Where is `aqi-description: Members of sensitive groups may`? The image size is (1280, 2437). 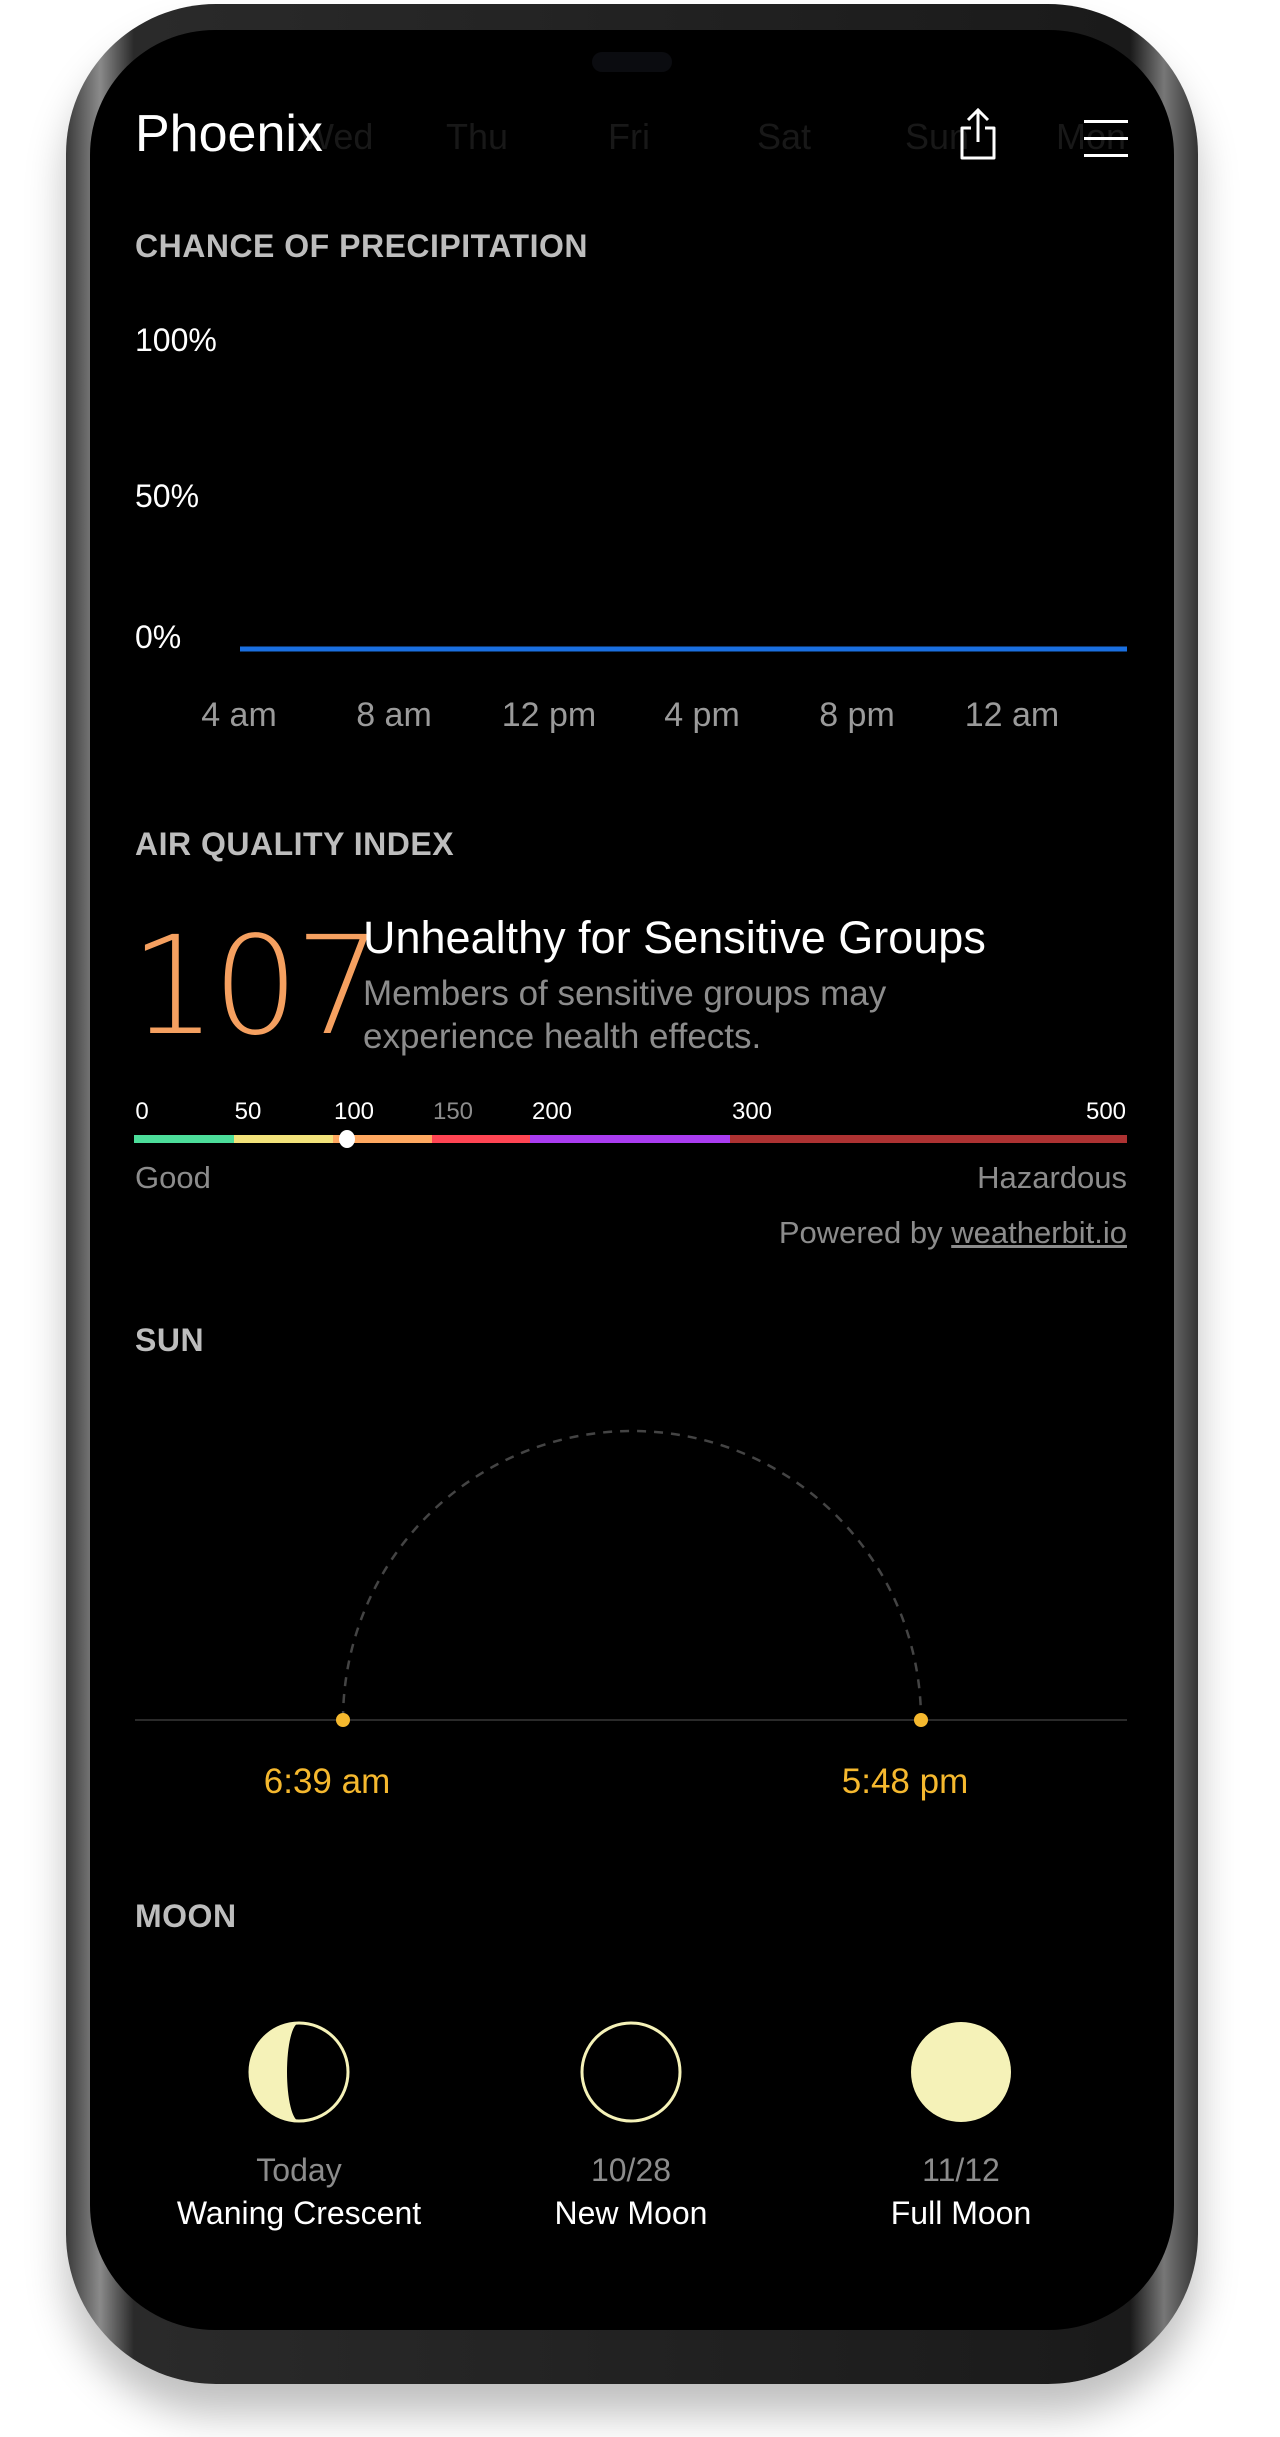 aqi-description: Members of sensitive groups may is located at coordinates (625, 993).